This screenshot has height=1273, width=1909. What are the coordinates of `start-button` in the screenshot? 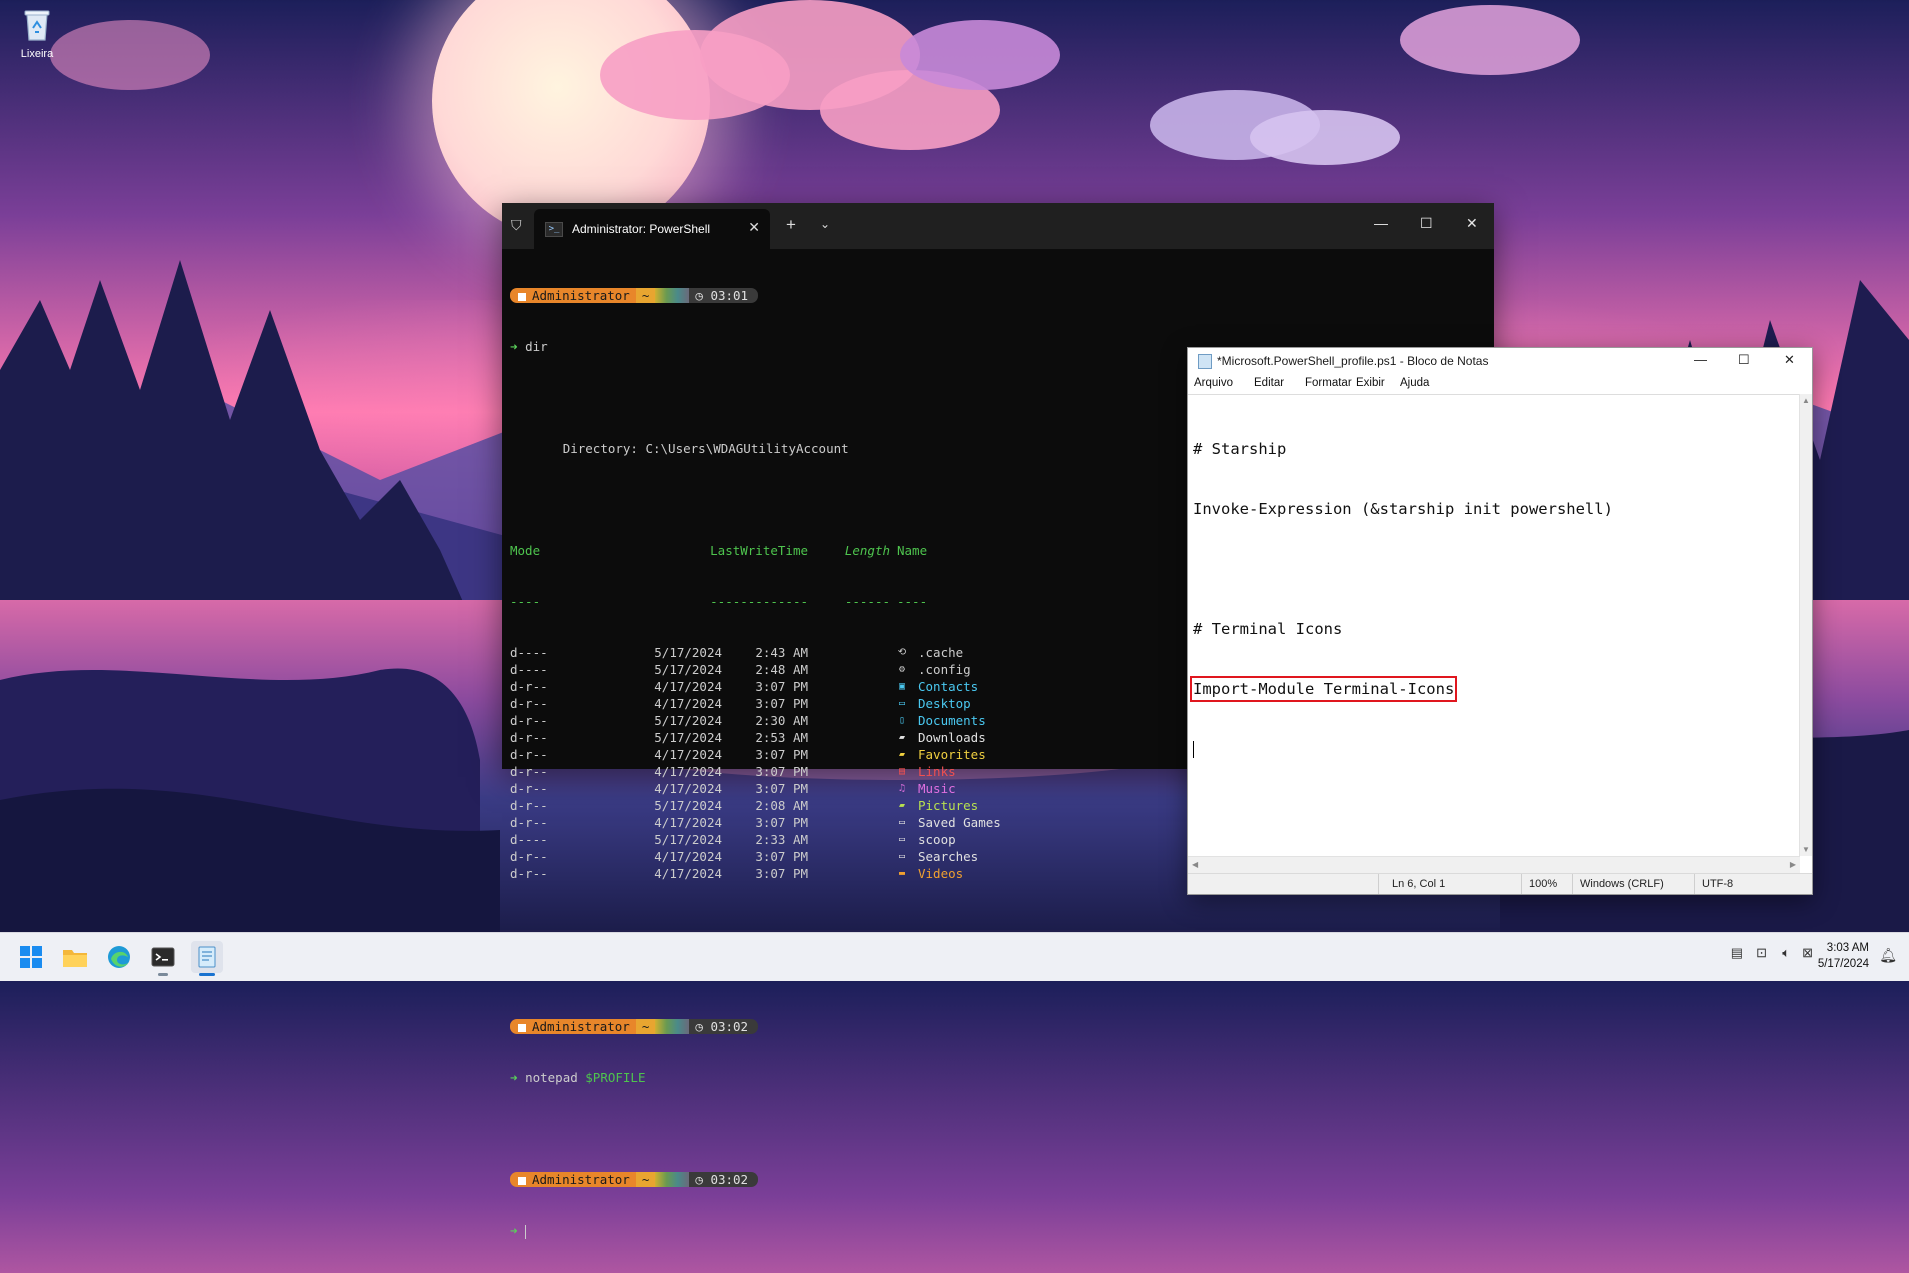 It's located at (31, 957).